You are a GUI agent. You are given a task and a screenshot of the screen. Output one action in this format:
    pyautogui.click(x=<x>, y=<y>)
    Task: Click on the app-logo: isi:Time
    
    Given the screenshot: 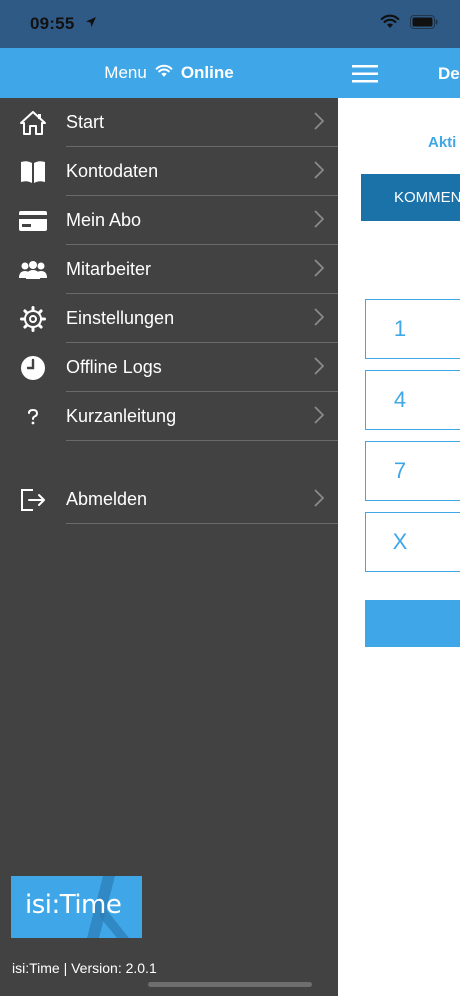 What is the action you would take?
    pyautogui.click(x=76, y=907)
    